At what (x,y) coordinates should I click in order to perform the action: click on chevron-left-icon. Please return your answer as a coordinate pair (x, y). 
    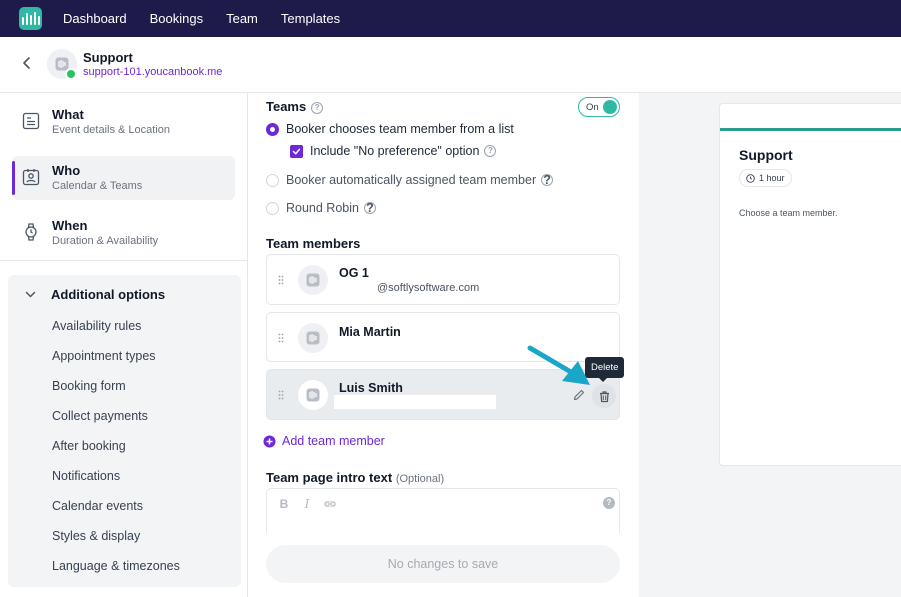
    Looking at the image, I should click on (27, 63).